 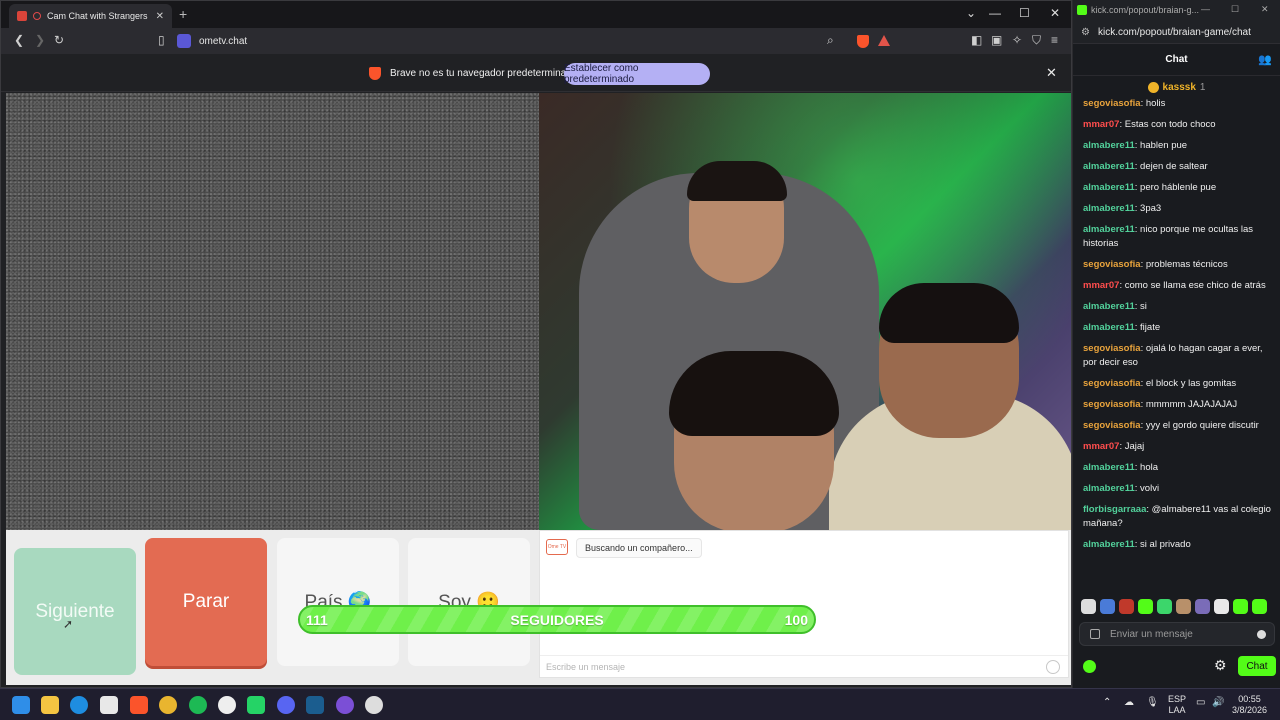 What do you see at coordinates (1218, 702) in the screenshot?
I see `volume-icon: 🔊` at bounding box center [1218, 702].